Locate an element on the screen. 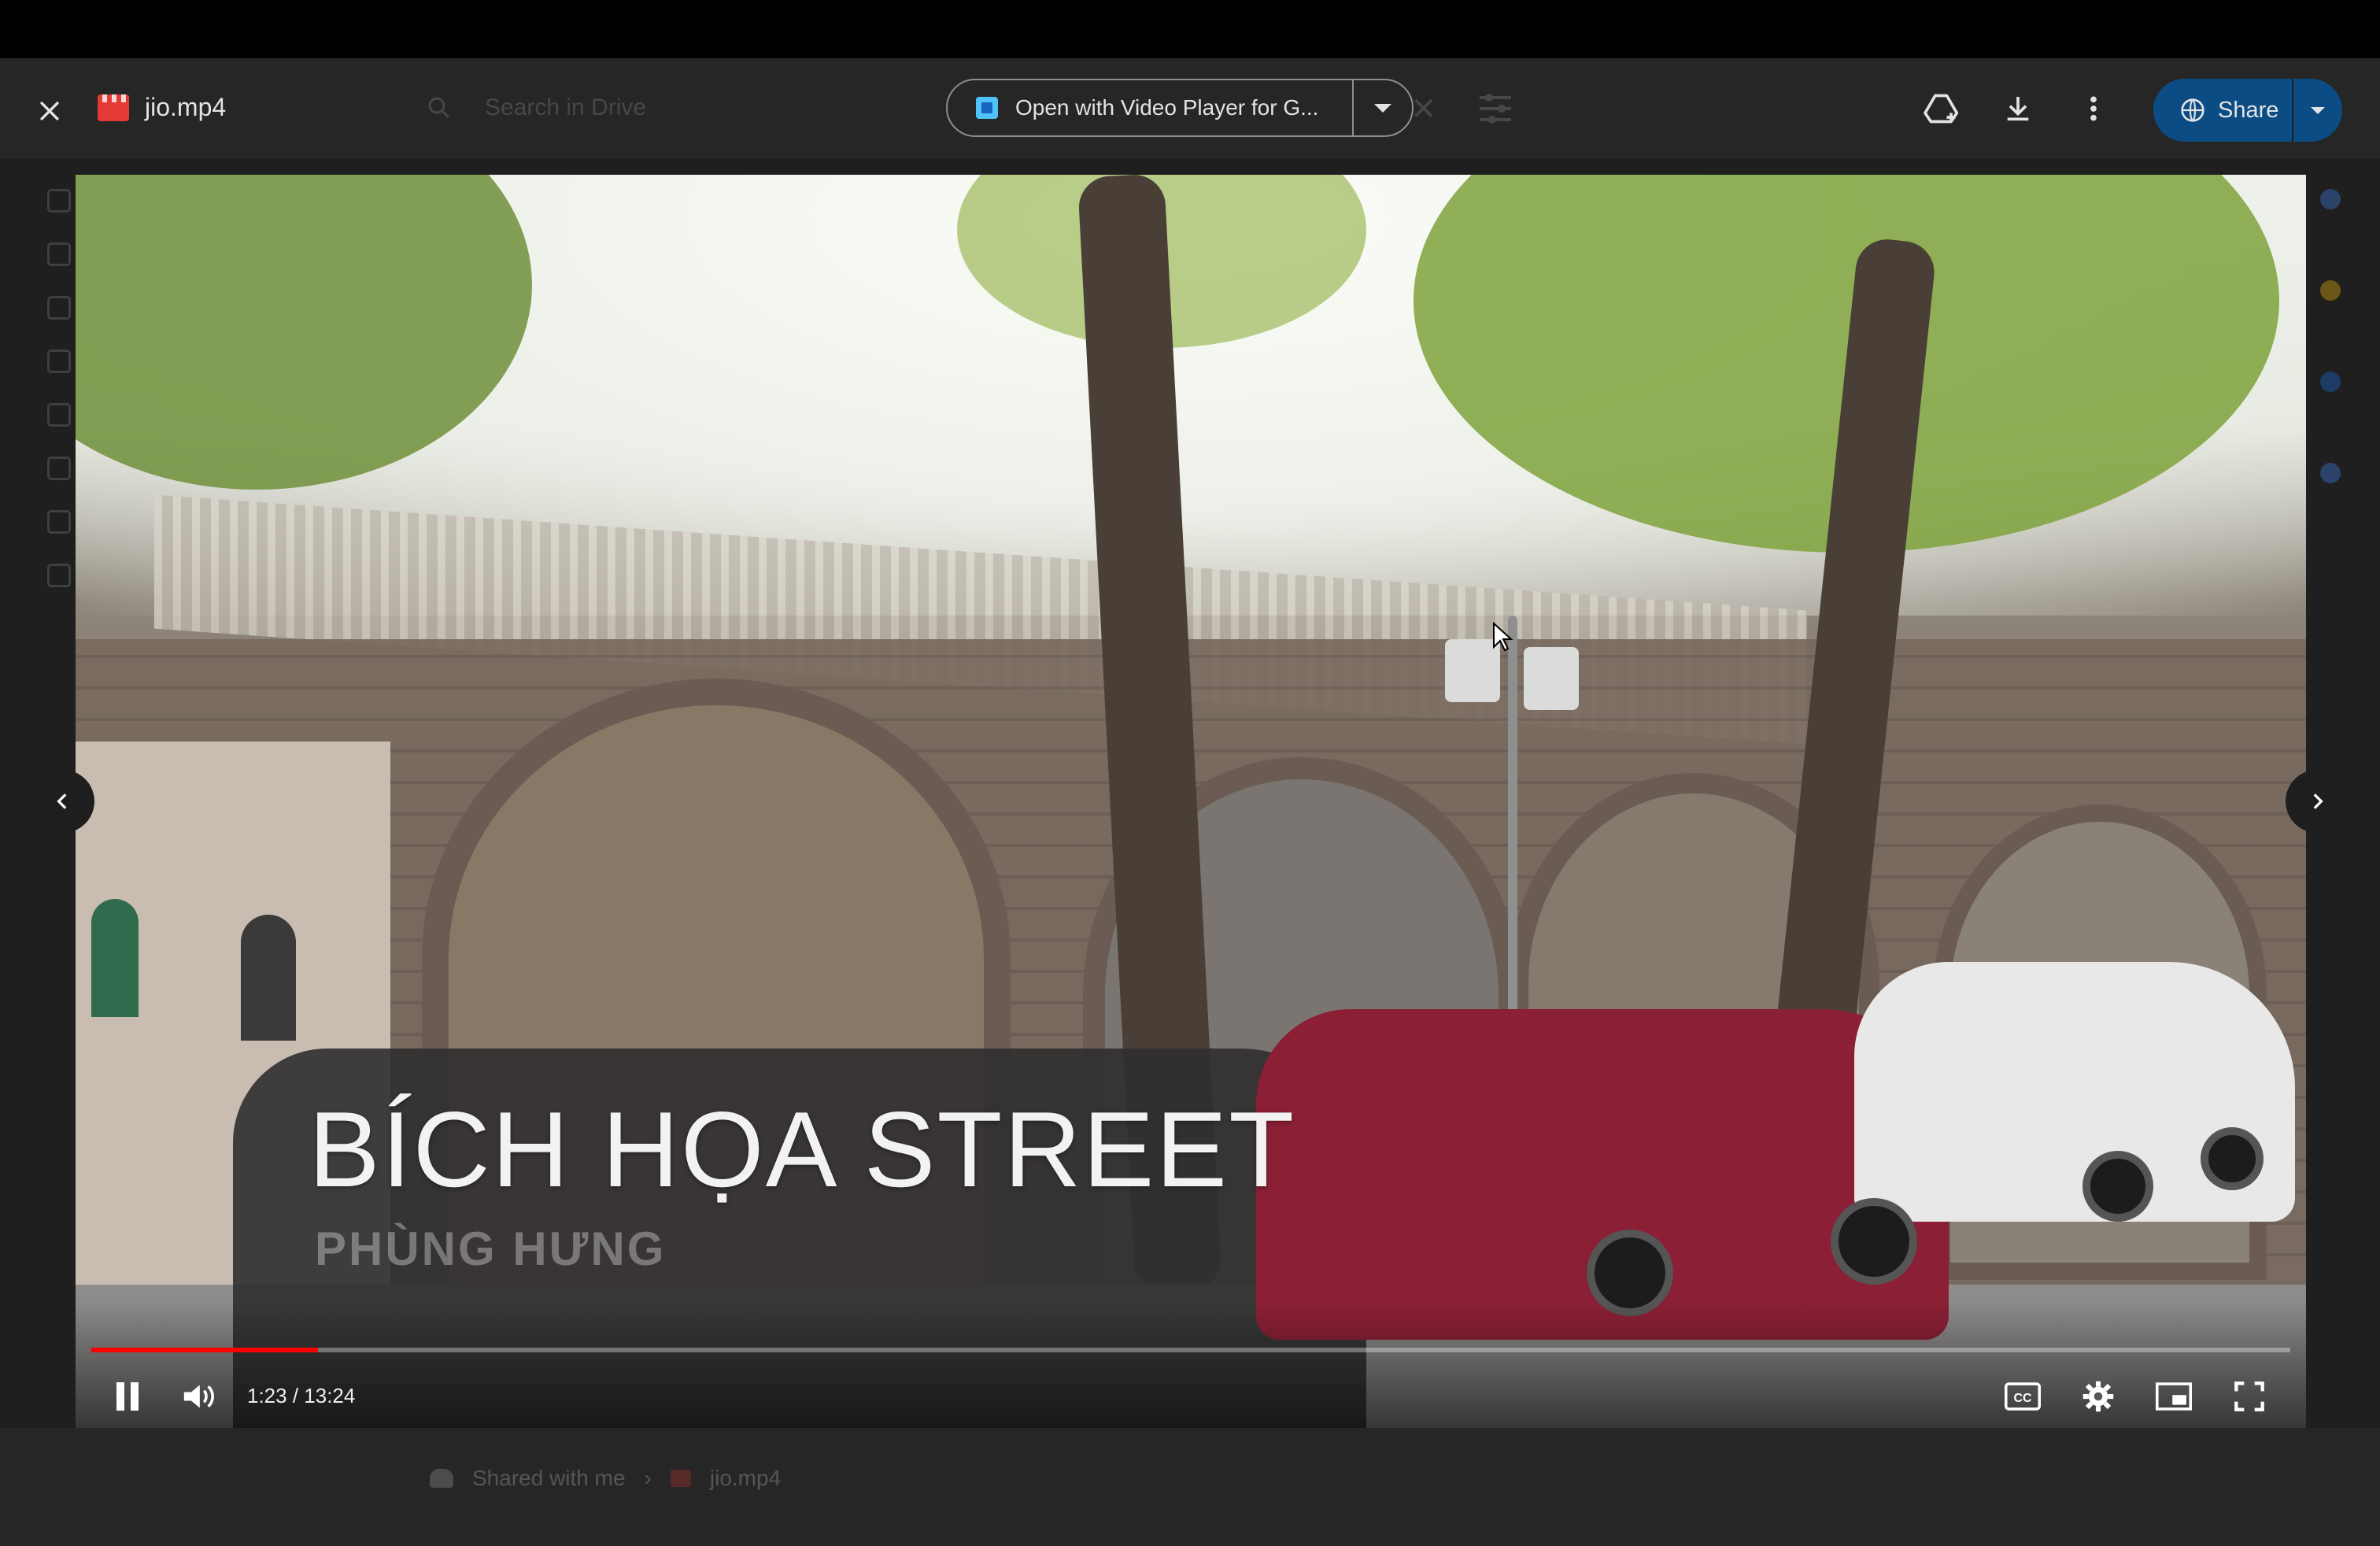  background-clear-icon: ✕ is located at coordinates (1423, 110).